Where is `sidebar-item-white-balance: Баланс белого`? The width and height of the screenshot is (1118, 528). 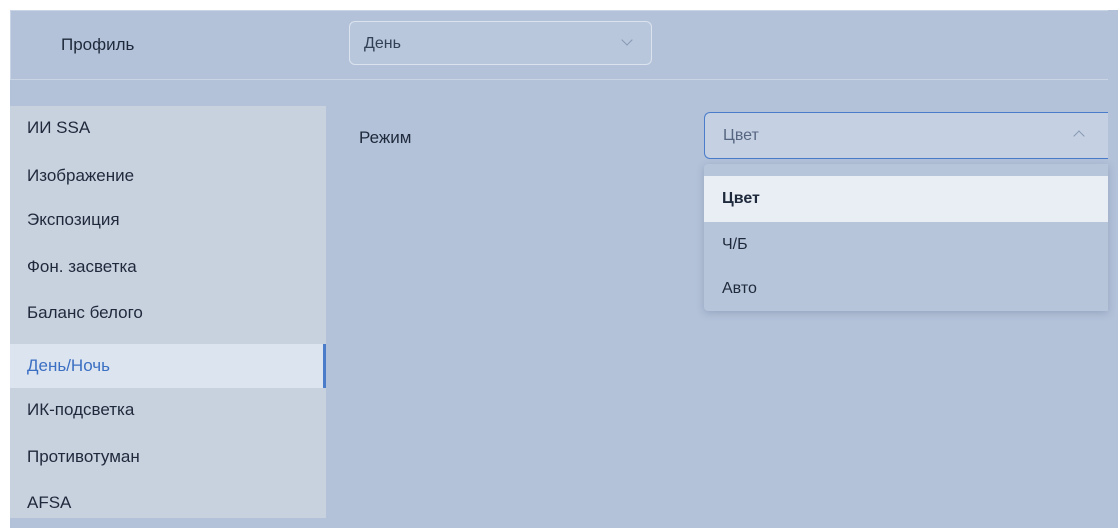
sidebar-item-white-balance: Баланс белого is located at coordinates (168, 313).